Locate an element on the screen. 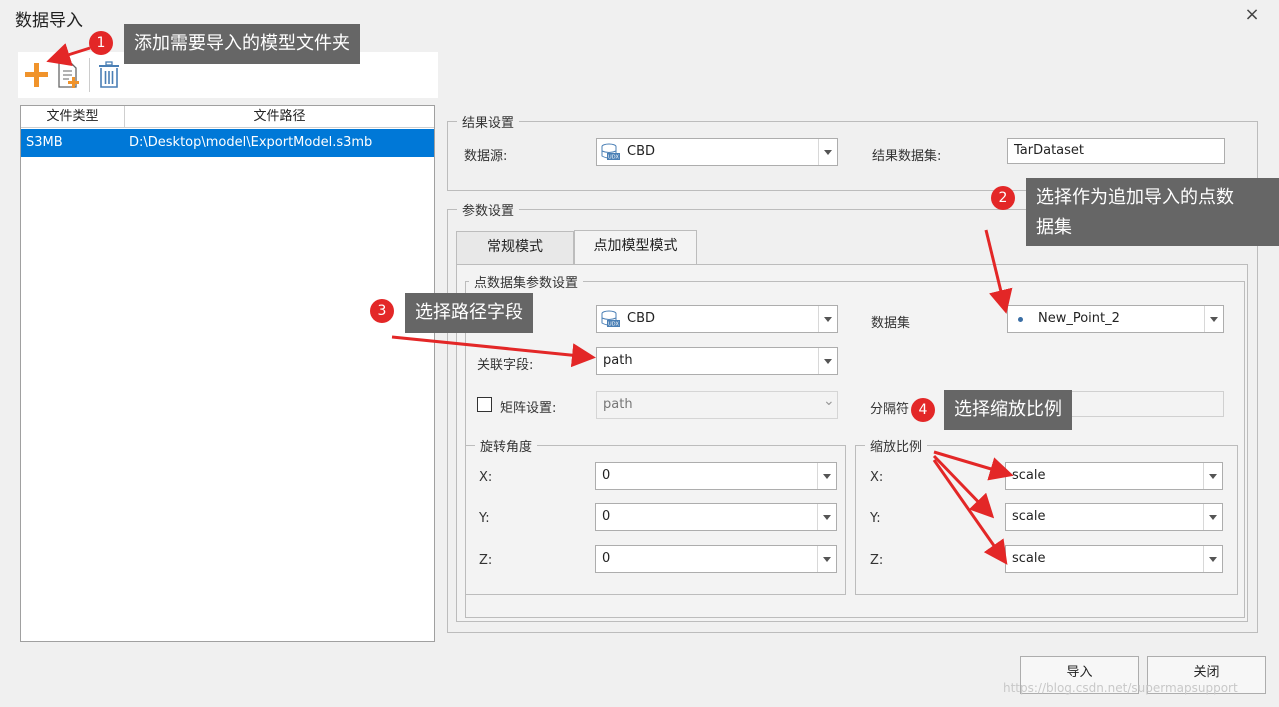 The image size is (1279, 707). annotation-callout-2: 选择作为追加导入的点数 据集 is located at coordinates (1152, 212).